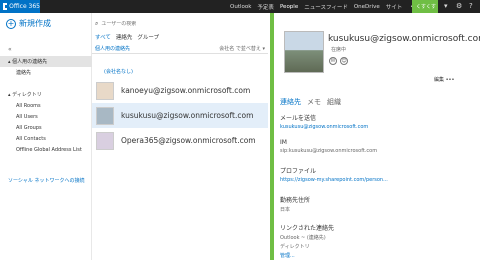 Image resolution: width=480 pixels, height=260 pixels. I want to click on search-box: ⌕, so click(170, 24).